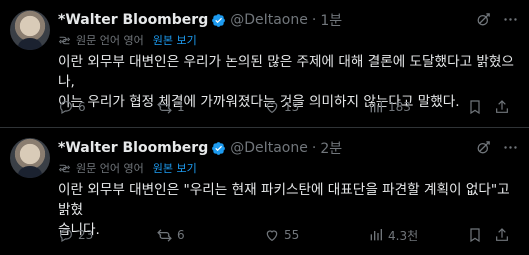 This screenshot has height=255, width=529. I want to click on view-count: 4.3천, so click(403, 235).